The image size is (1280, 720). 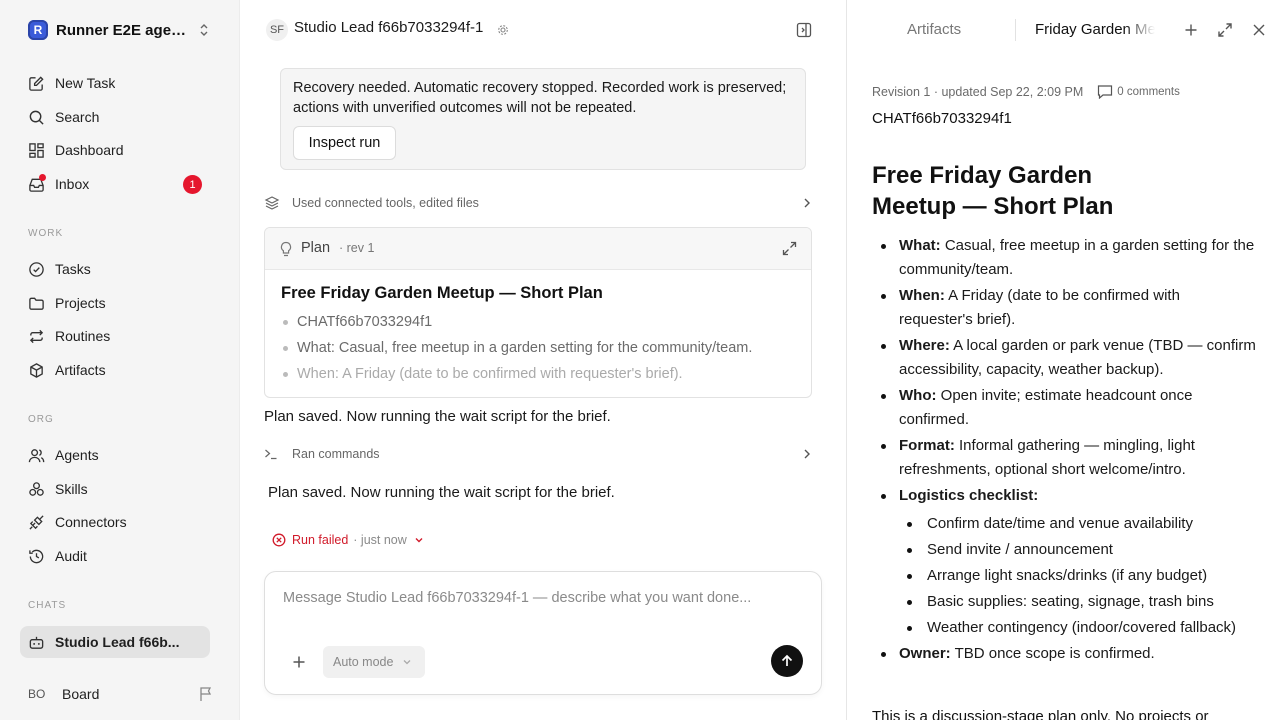 What do you see at coordinates (115, 370) in the screenshot?
I see `nav-artifacts: Artifacts` at bounding box center [115, 370].